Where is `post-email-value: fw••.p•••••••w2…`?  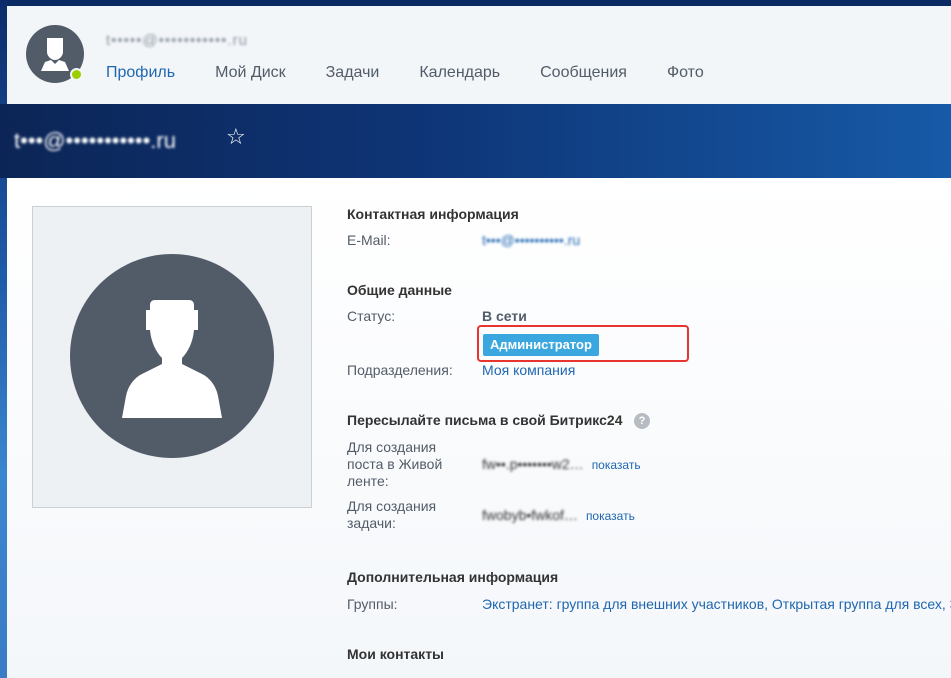
post-email-value: fw••.p•••••••w2… is located at coordinates (533, 464).